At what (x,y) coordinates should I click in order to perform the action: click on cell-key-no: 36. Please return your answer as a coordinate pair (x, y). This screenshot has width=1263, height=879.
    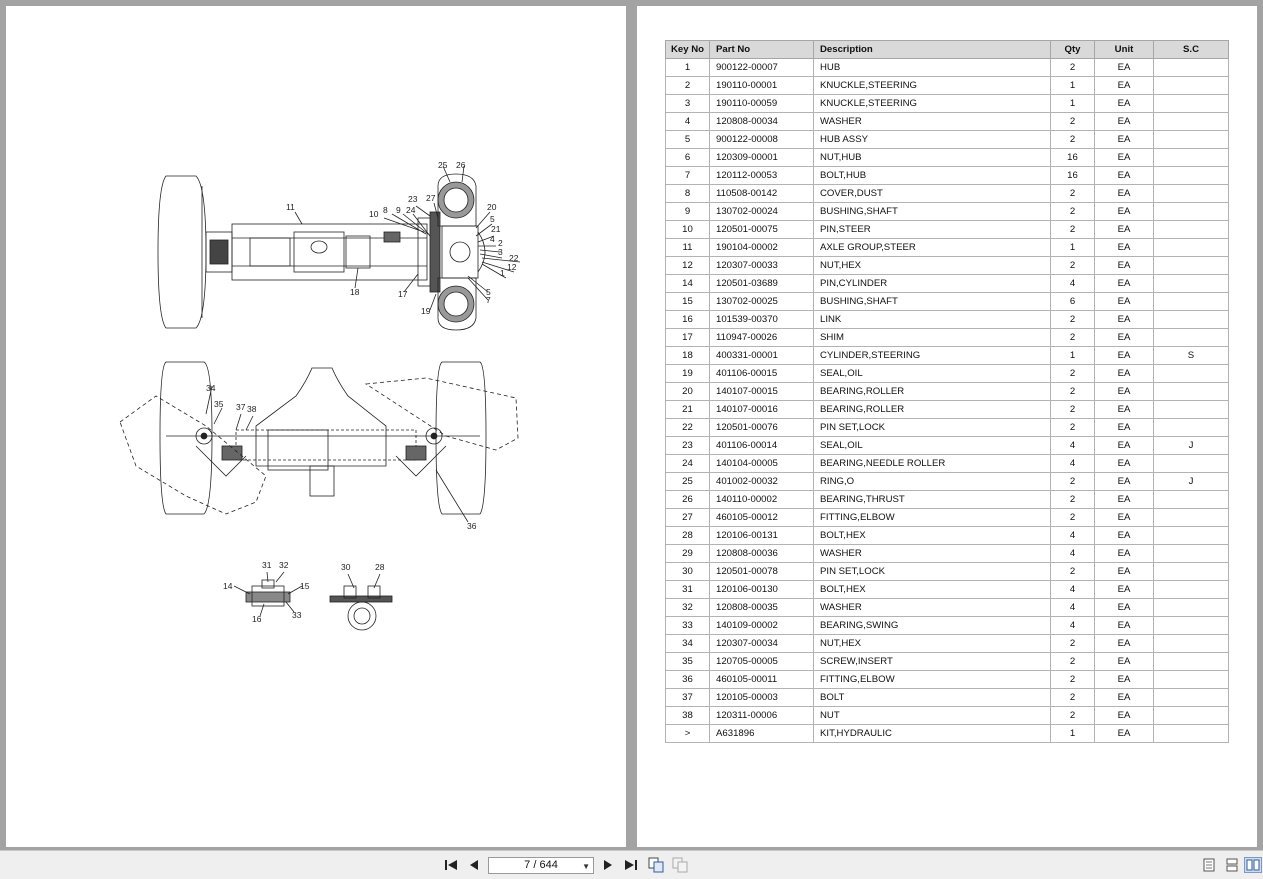
    Looking at the image, I should click on (687, 679).